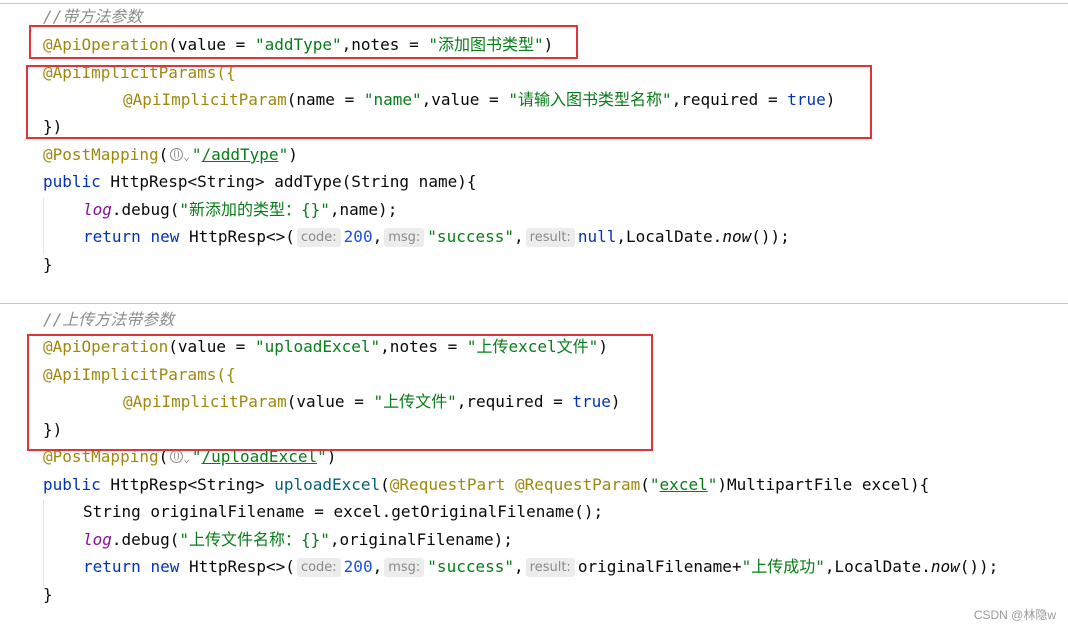  What do you see at coordinates (363, 209) in the screenshot?
I see `code-text: ,name);` at bounding box center [363, 209].